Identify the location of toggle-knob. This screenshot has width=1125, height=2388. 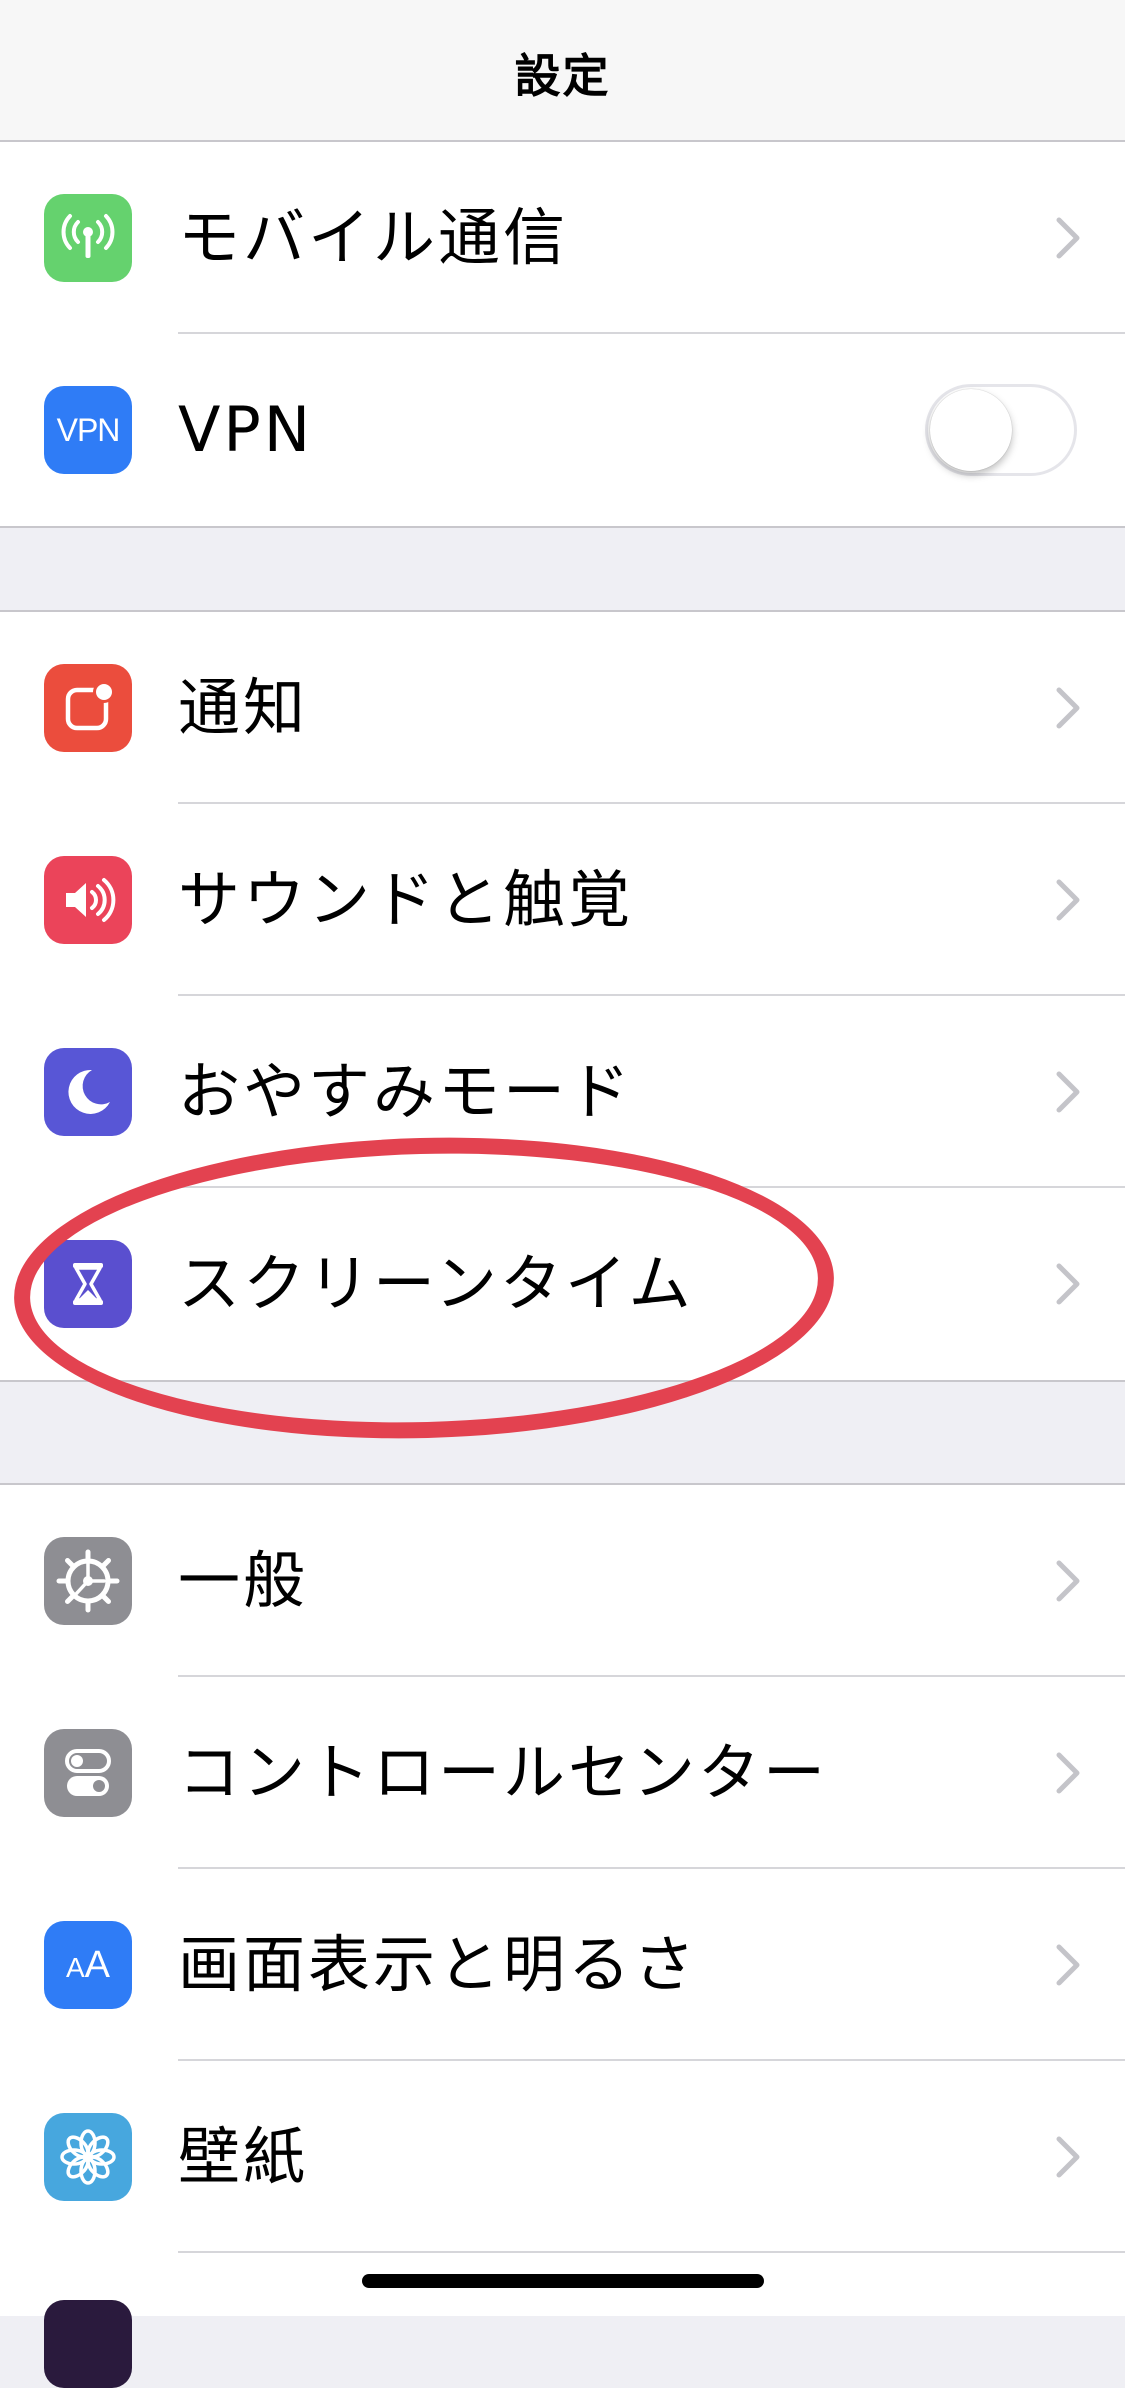
(971, 430).